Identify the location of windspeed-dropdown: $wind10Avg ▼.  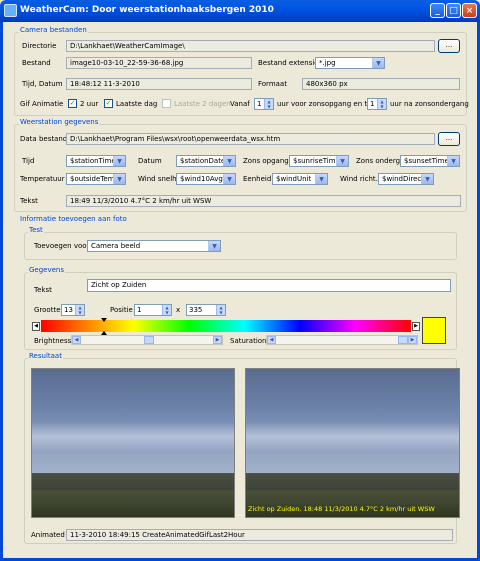
(206, 179).